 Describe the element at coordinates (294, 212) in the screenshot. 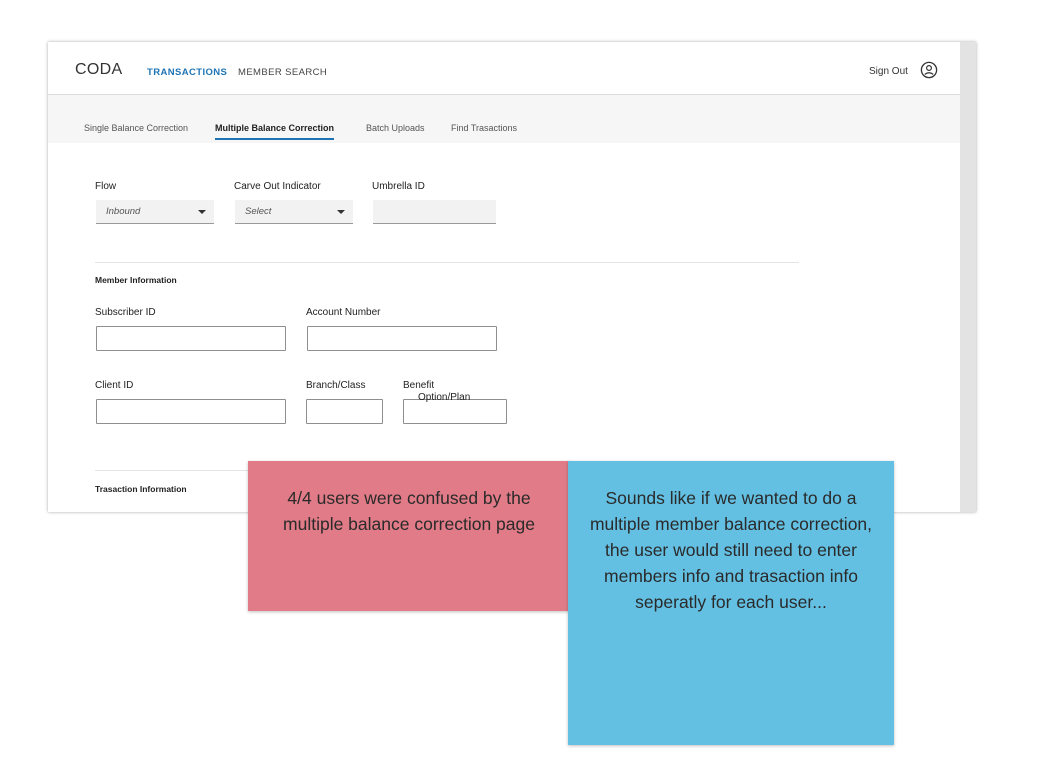

I see `carve-out-select: Select` at that location.